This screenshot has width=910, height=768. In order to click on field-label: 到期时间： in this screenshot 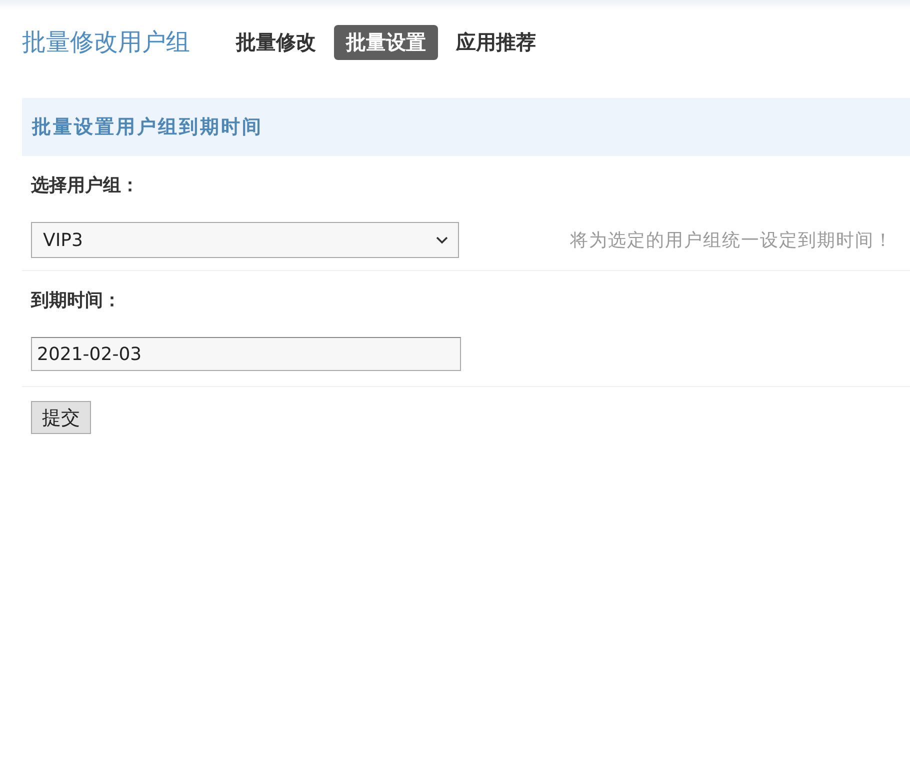, I will do `click(76, 301)`.